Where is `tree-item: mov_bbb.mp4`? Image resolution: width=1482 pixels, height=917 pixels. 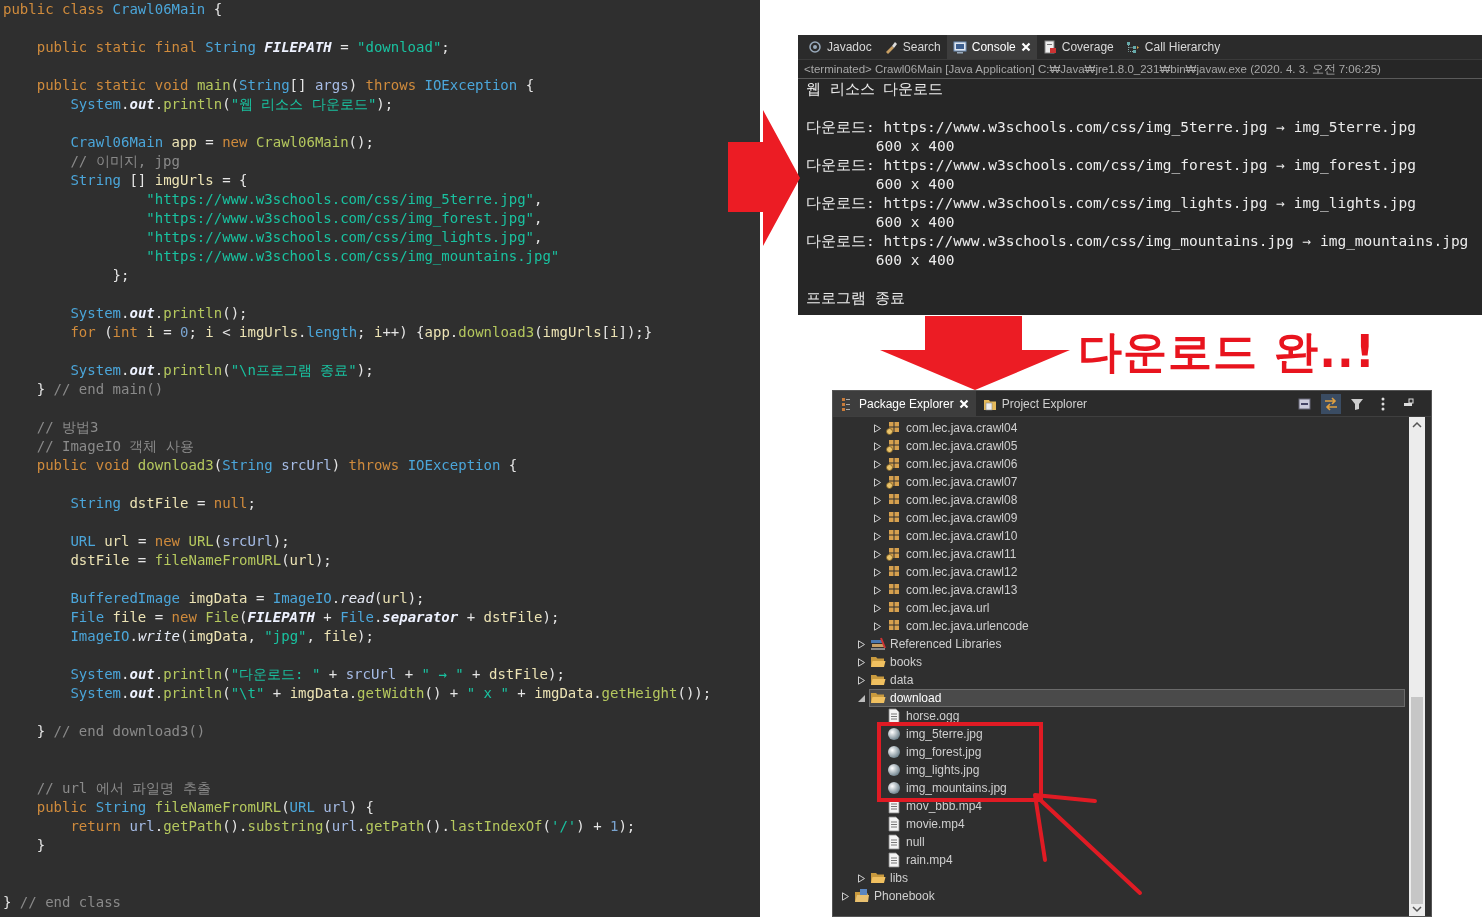
tree-item: mov_bbb.mp4 is located at coordinates (1145, 806).